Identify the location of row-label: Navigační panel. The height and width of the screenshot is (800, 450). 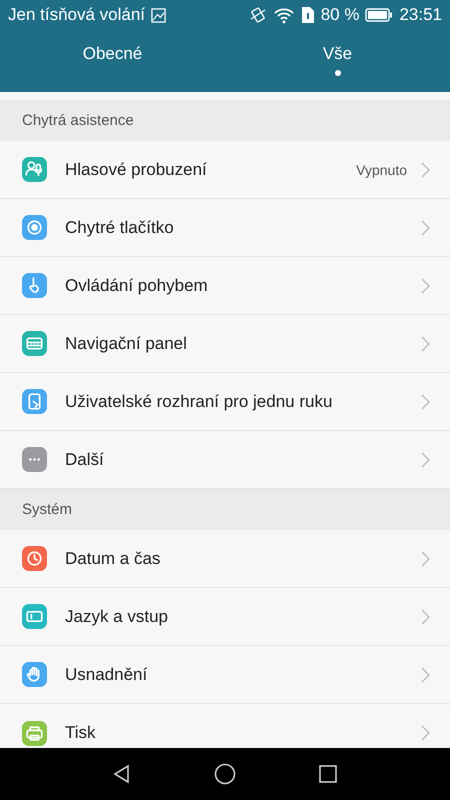
(126, 344).